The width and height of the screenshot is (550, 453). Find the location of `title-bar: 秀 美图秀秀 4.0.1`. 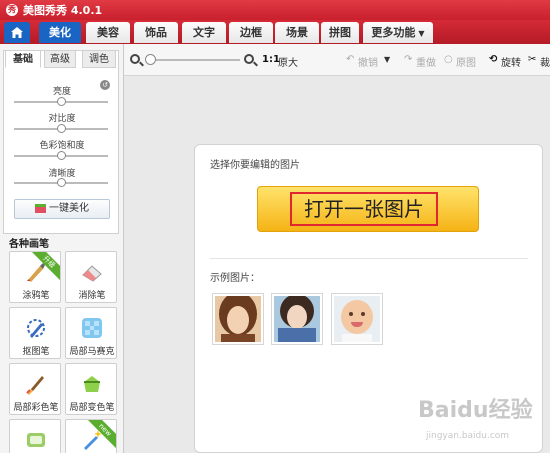

title-bar: 秀 美图秀秀 4.0.1 is located at coordinates (275, 10).